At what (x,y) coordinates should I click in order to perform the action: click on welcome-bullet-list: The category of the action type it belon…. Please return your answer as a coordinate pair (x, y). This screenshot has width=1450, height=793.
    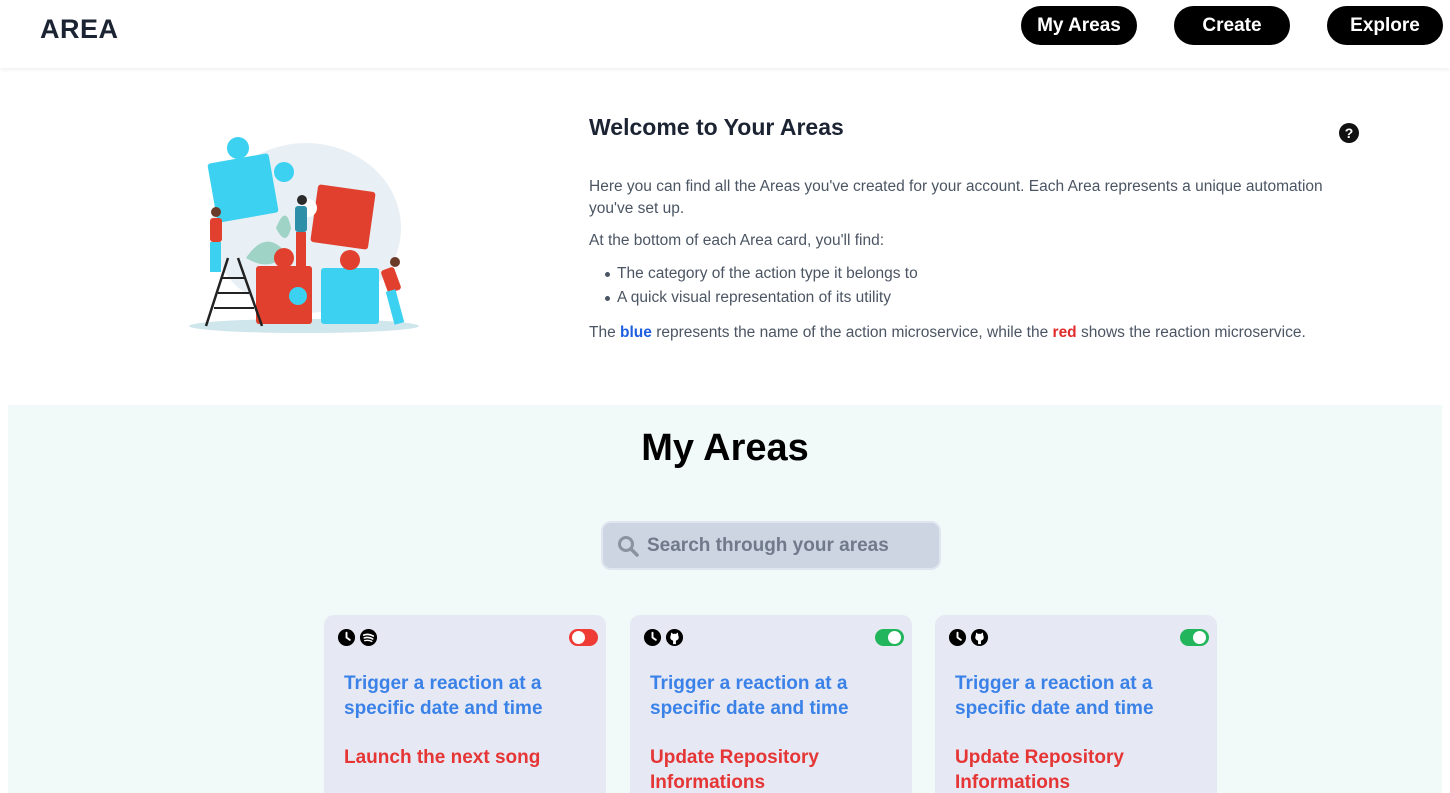
    Looking at the image, I should click on (986, 286).